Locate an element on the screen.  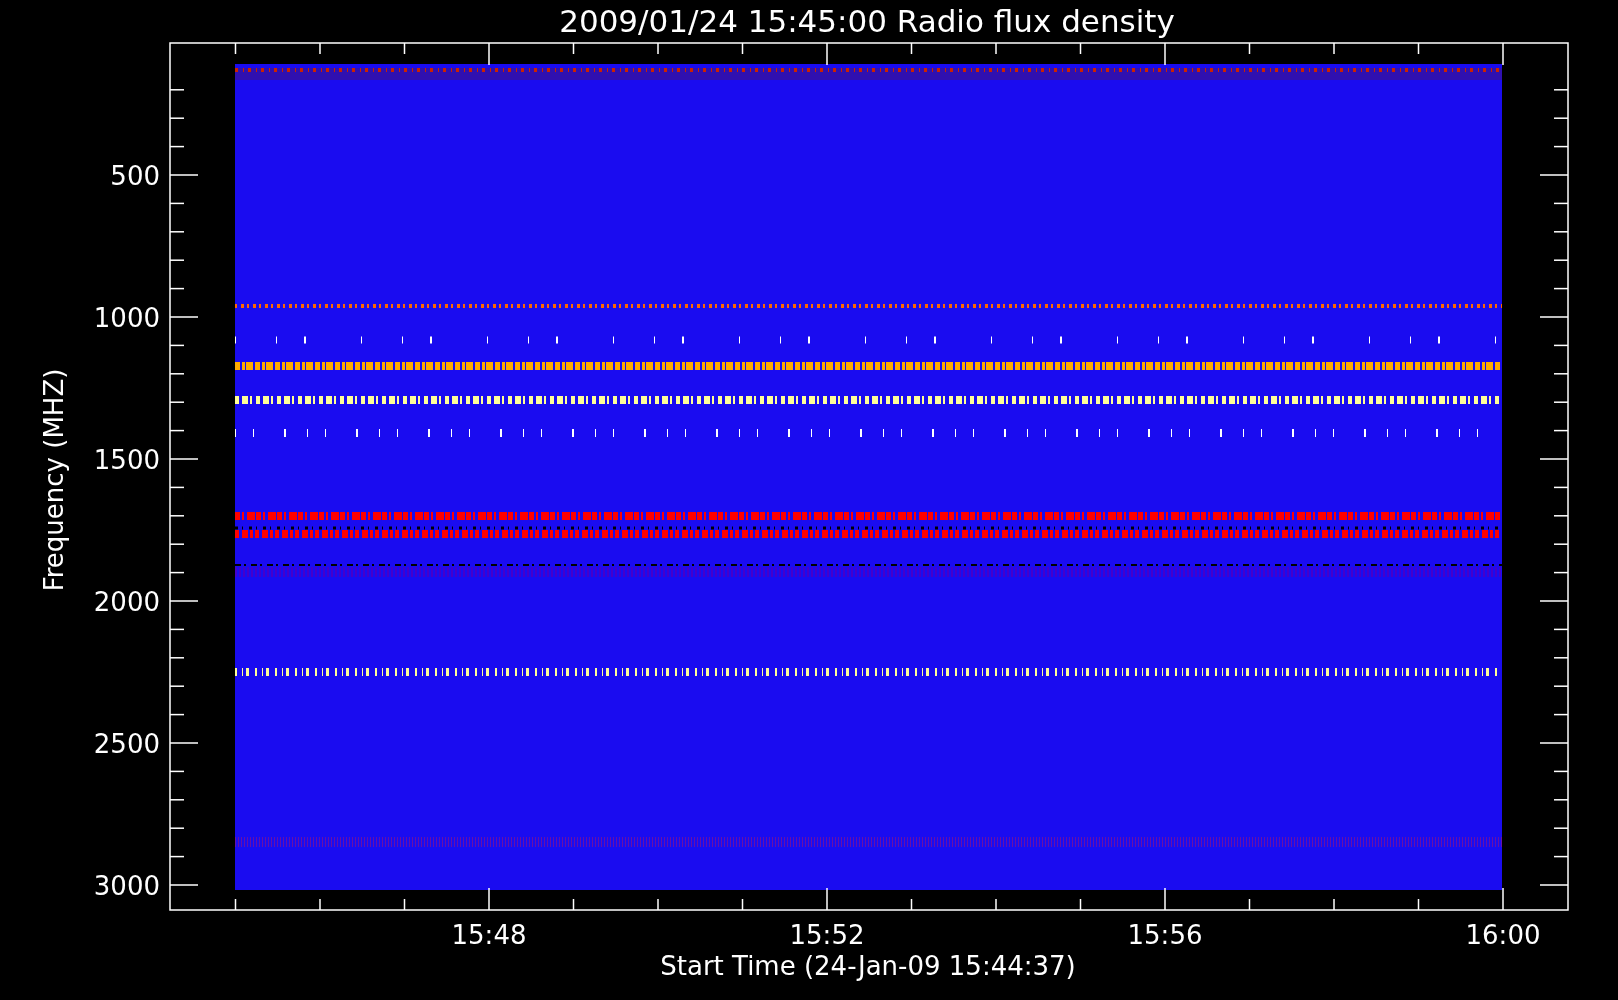
x-tick-label: 15:48 is located at coordinates (489, 935).